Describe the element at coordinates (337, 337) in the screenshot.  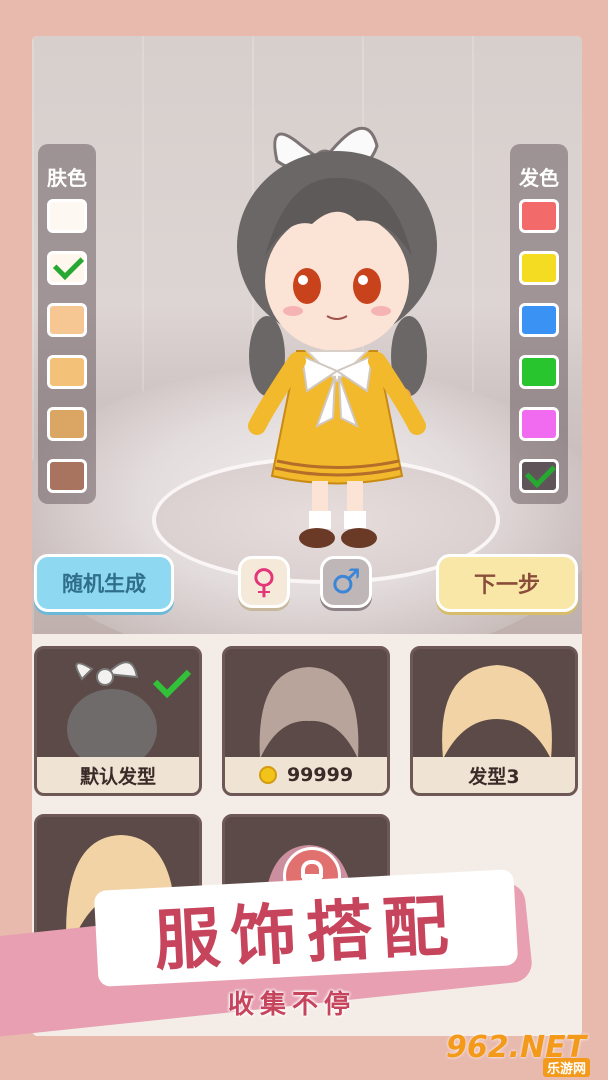
I see `character-avatar` at that location.